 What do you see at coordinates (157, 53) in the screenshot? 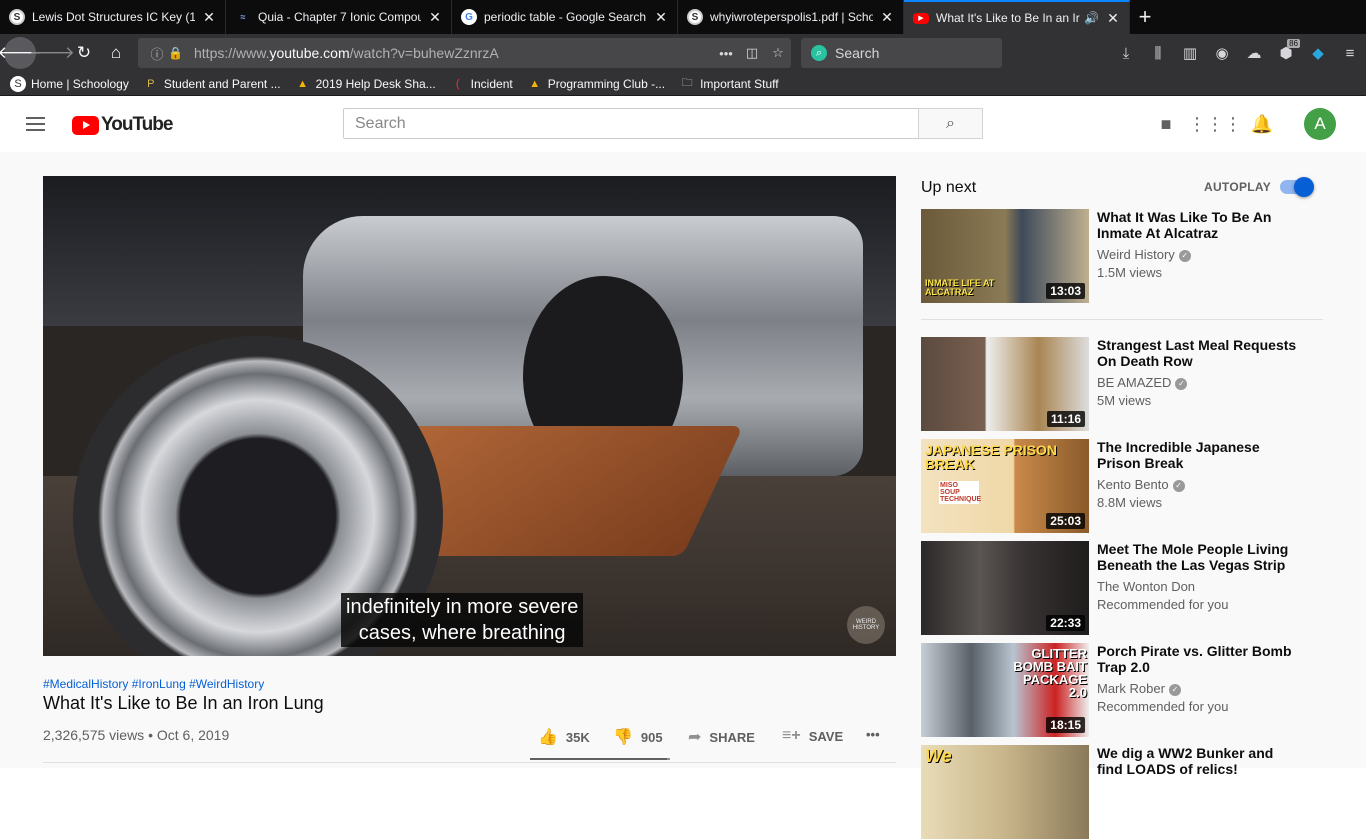
I see `info-icon: ⓘ` at bounding box center [157, 53].